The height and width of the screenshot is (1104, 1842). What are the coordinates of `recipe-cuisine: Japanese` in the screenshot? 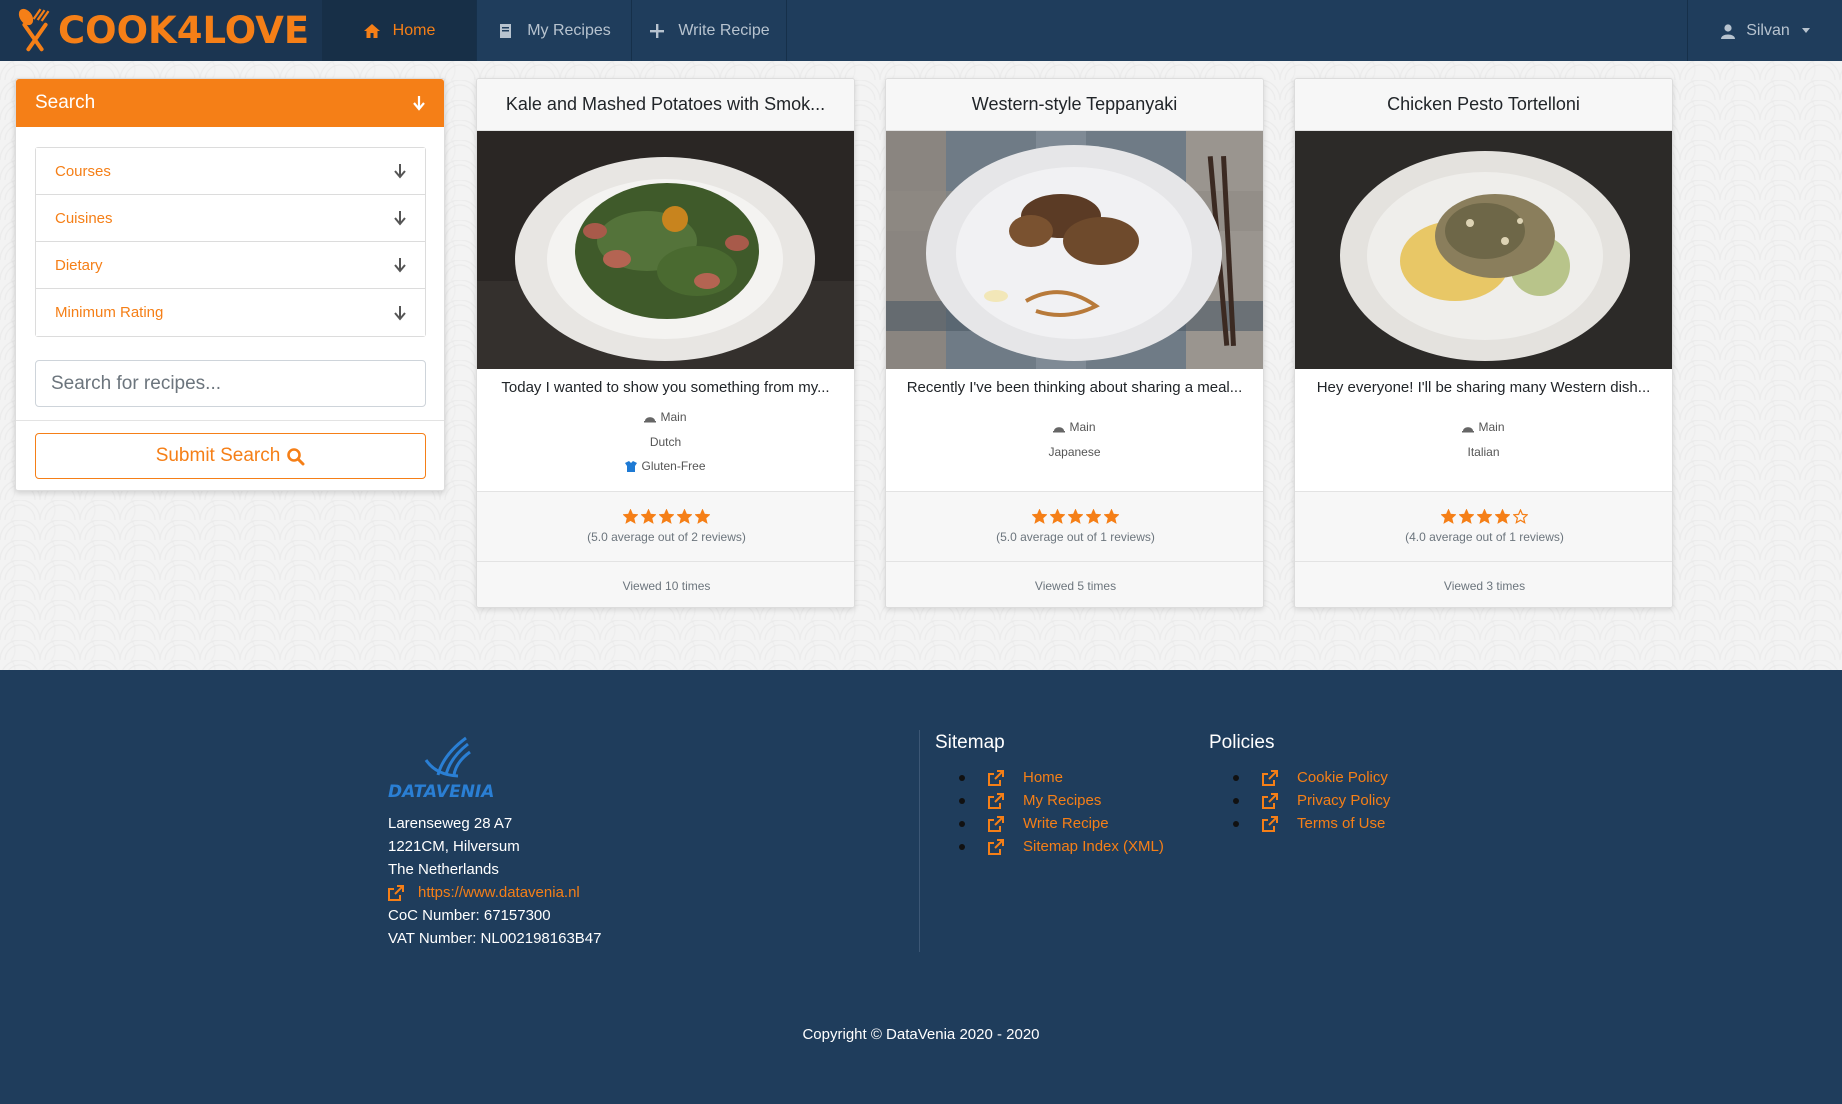 It's located at (1074, 452).